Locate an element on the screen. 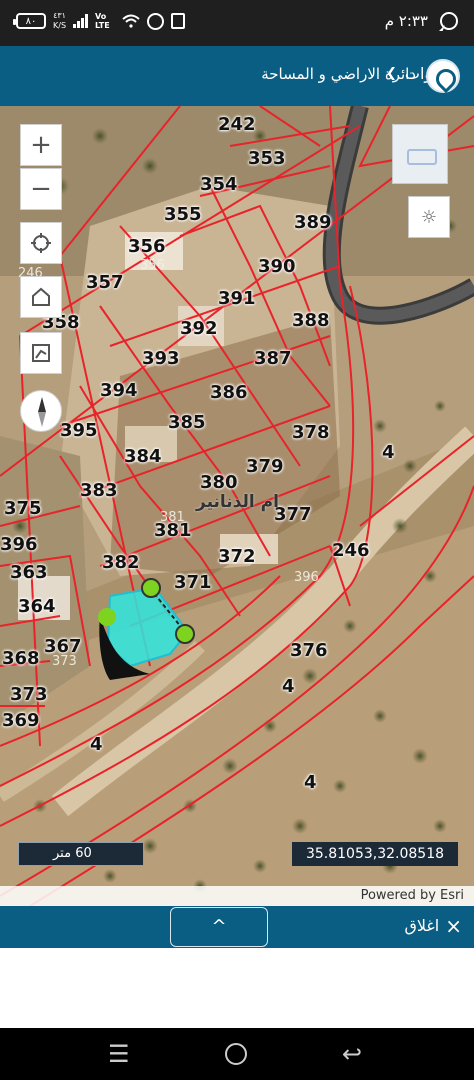 This screenshot has height=1080, width=474. crosshair-icon is located at coordinates (41, 243).